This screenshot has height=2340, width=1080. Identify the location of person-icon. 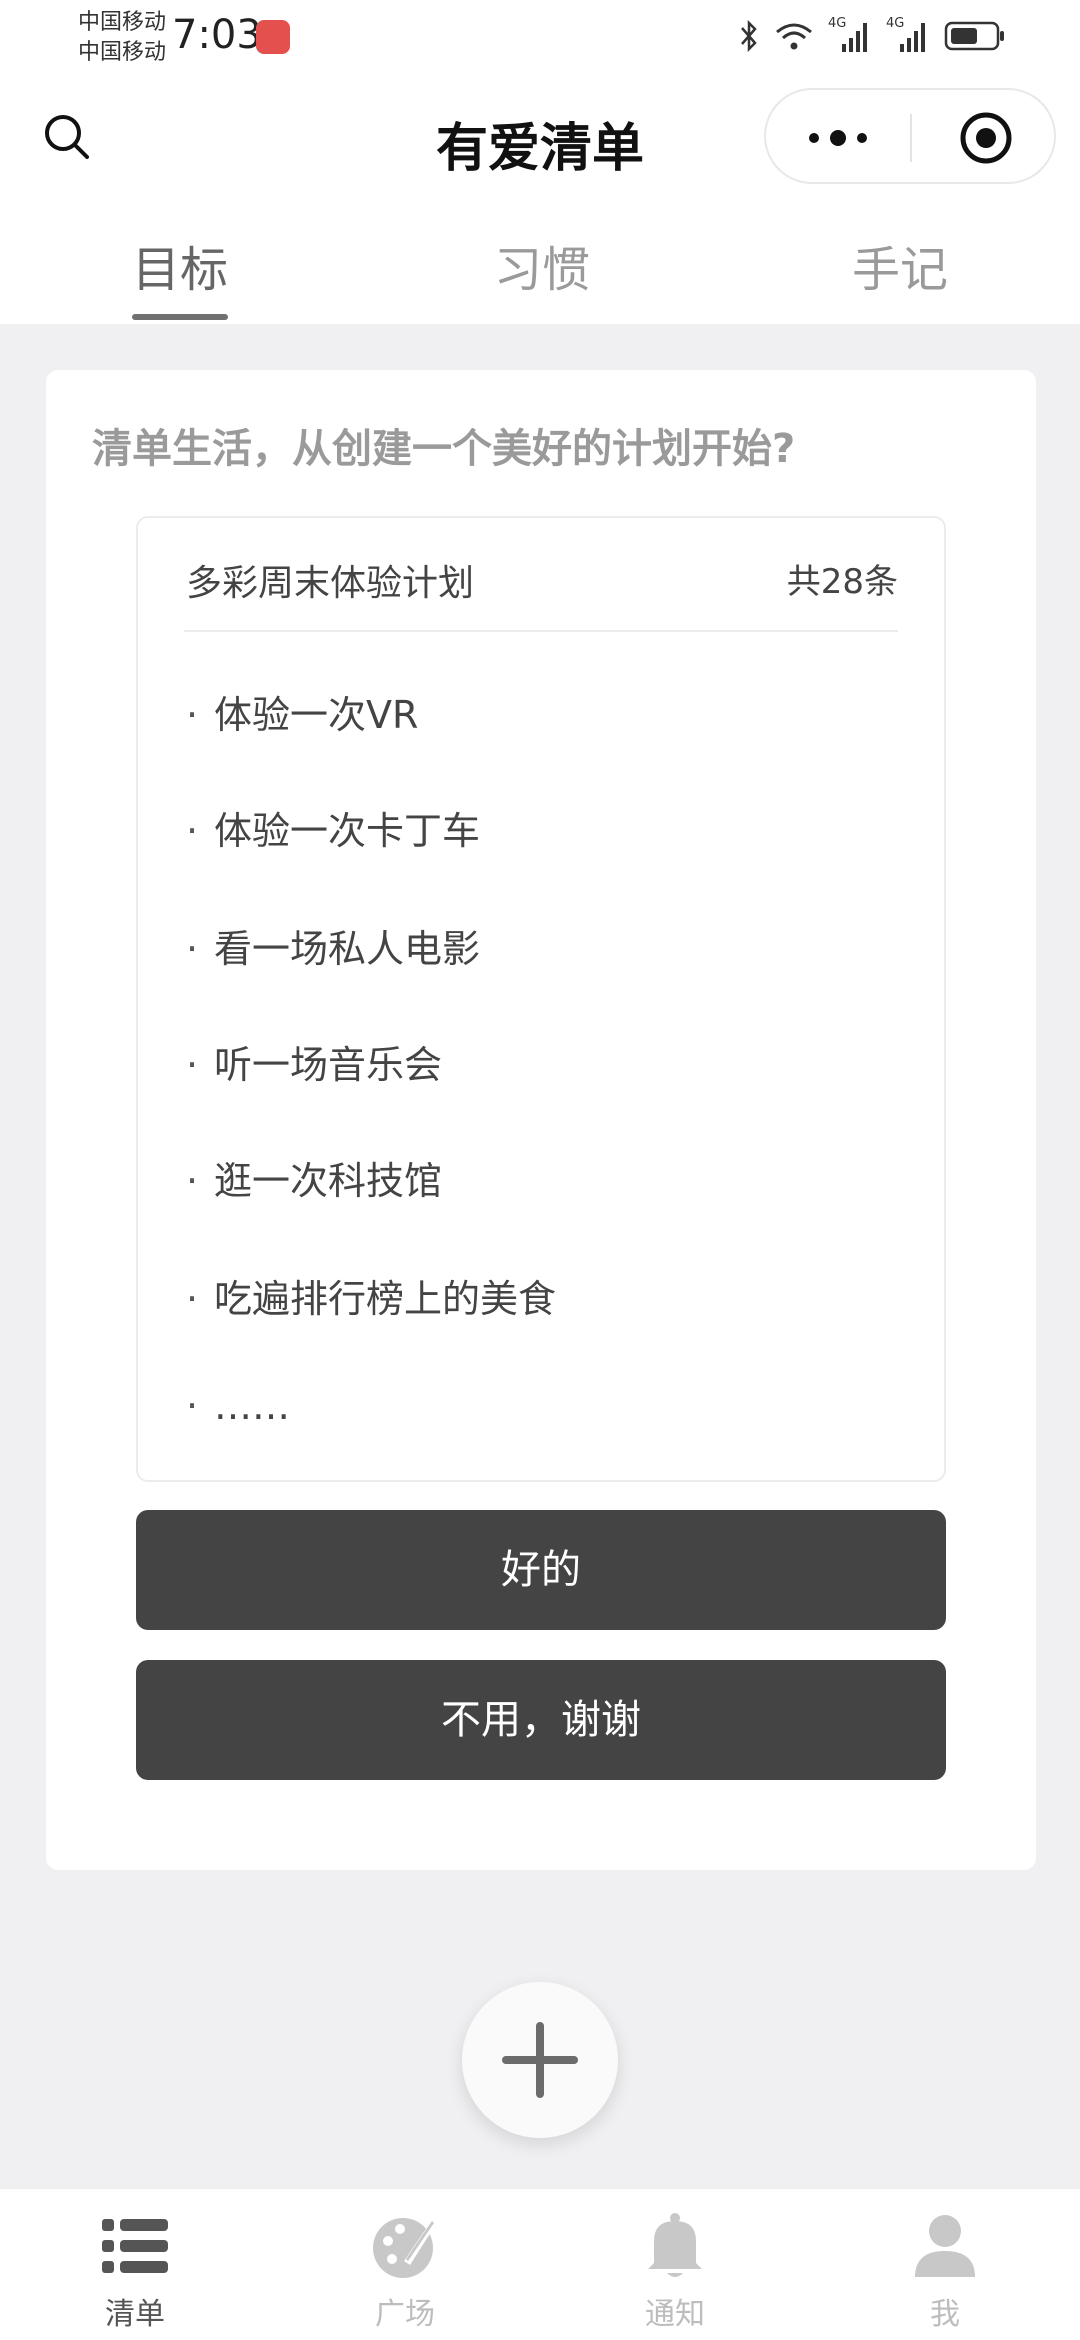
(945, 2246).